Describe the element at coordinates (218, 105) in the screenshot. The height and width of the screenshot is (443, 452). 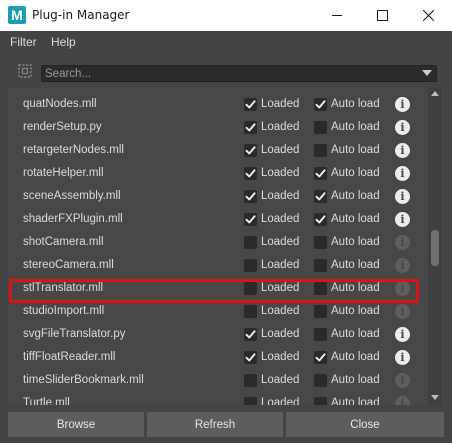
I see `plugin-row: quatNodes.mll Loaded Auto load i` at that location.